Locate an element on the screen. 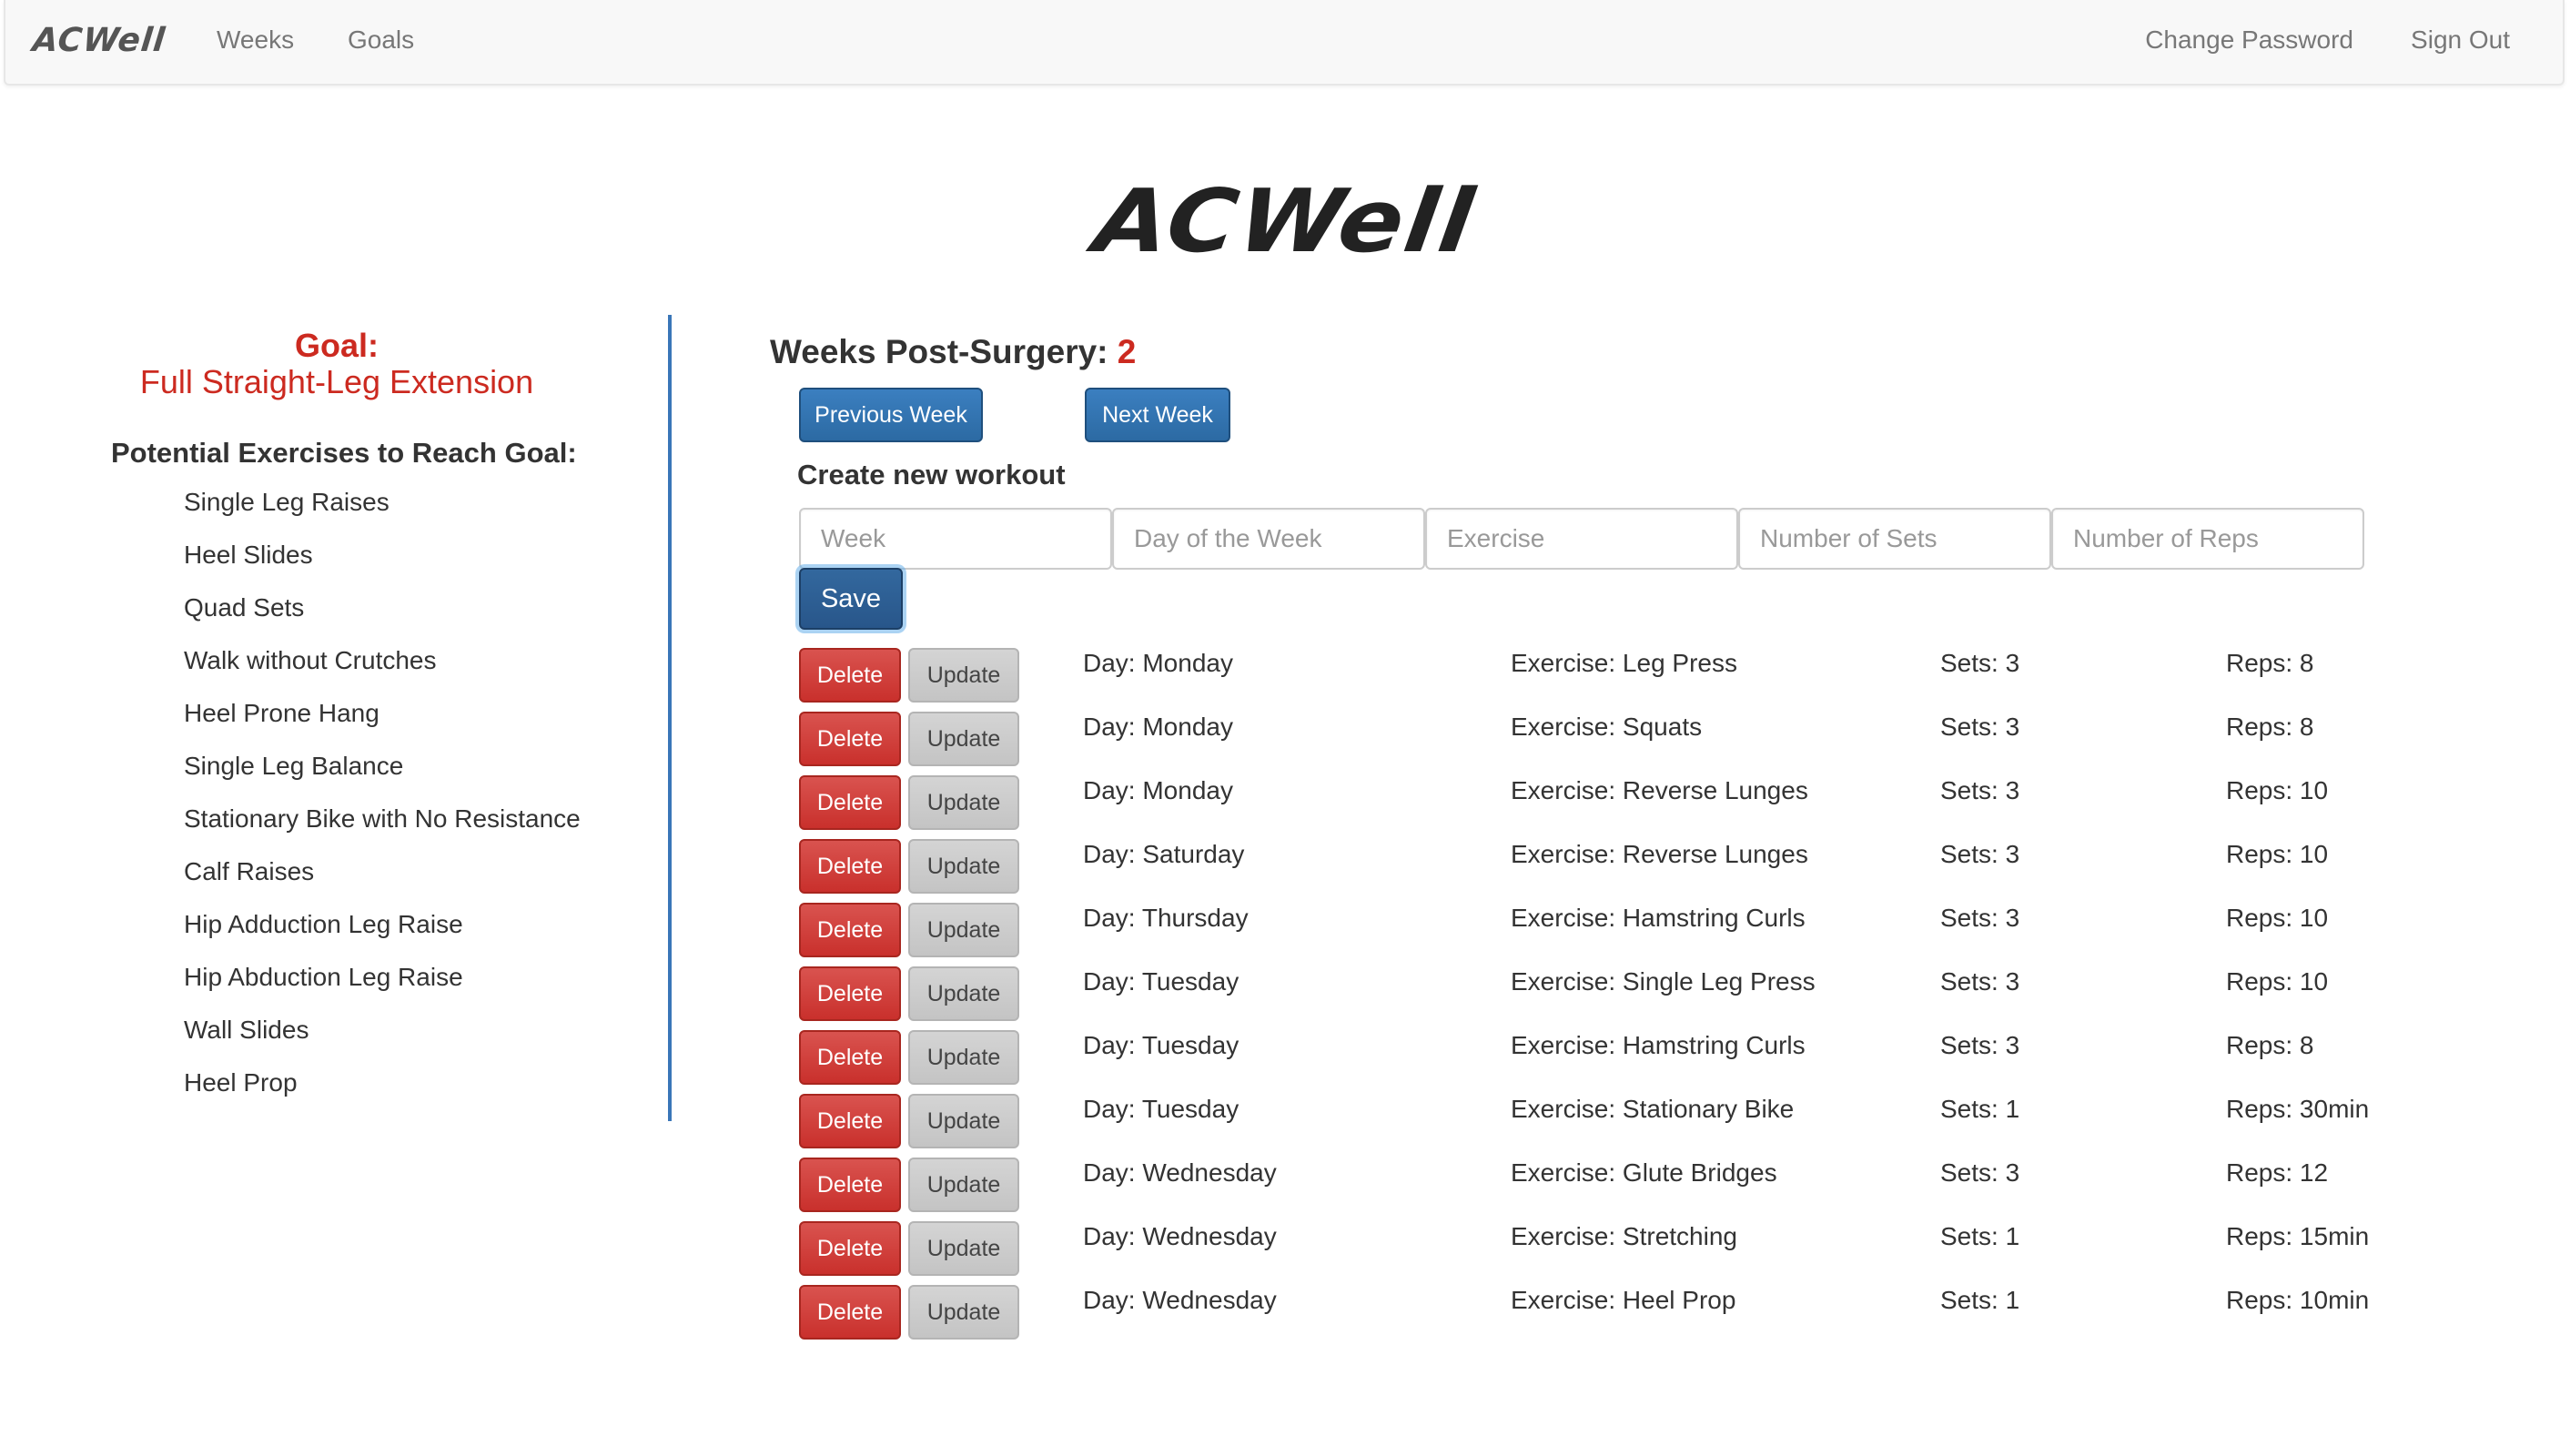  exercise-list-item: Heel Slides is located at coordinates (249, 555).